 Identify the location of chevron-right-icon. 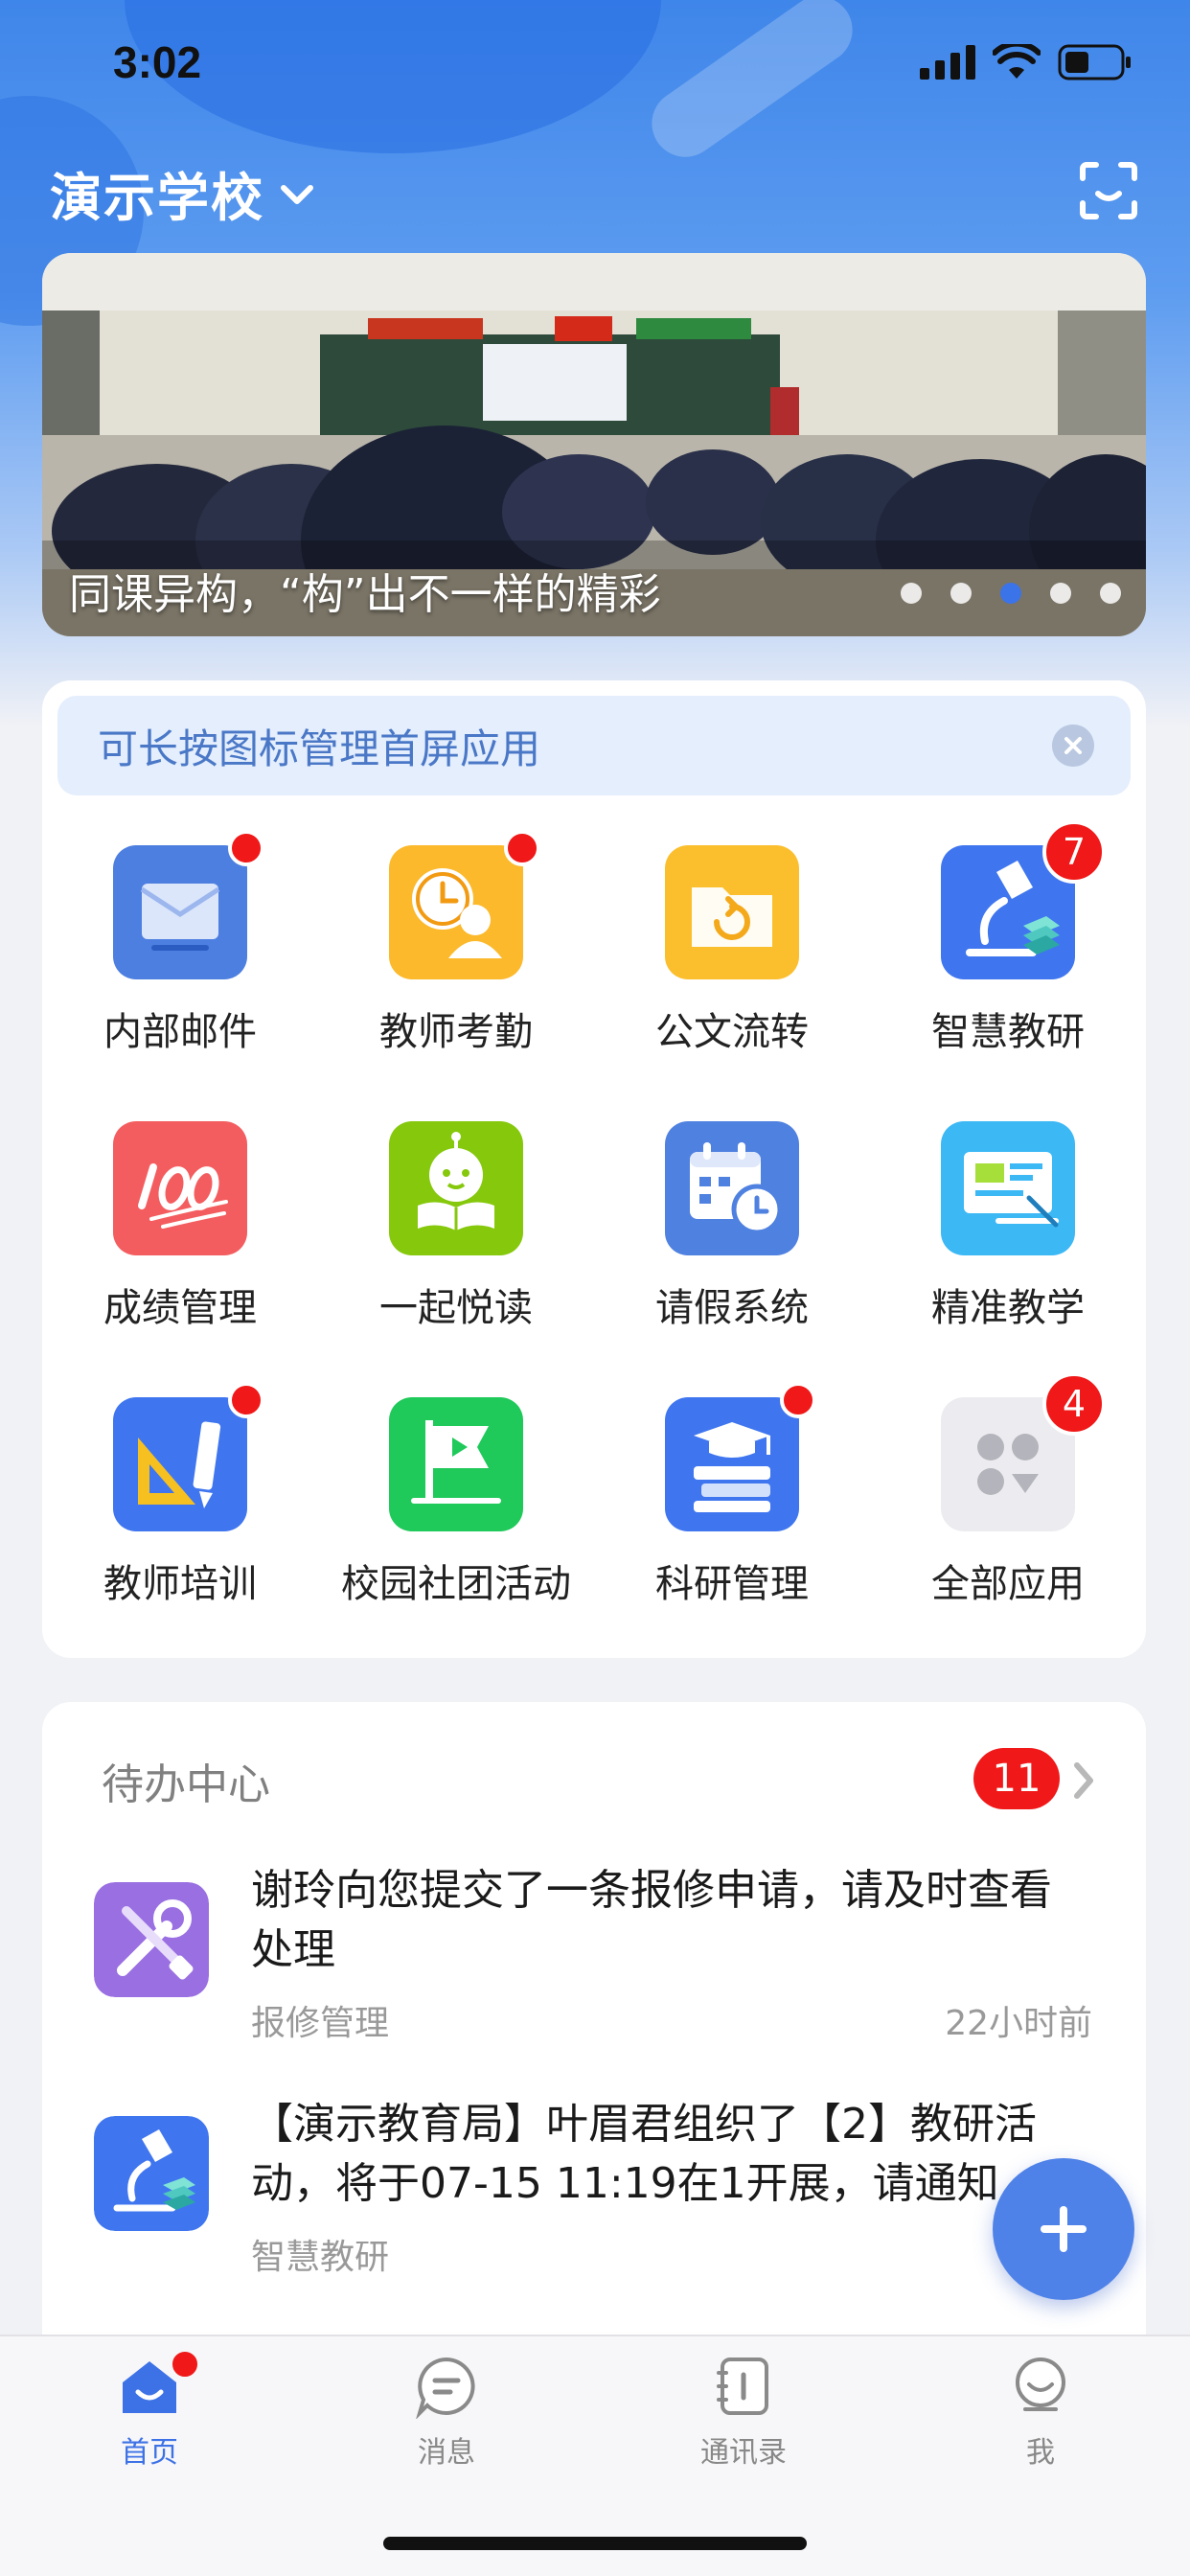
(1083, 1781).